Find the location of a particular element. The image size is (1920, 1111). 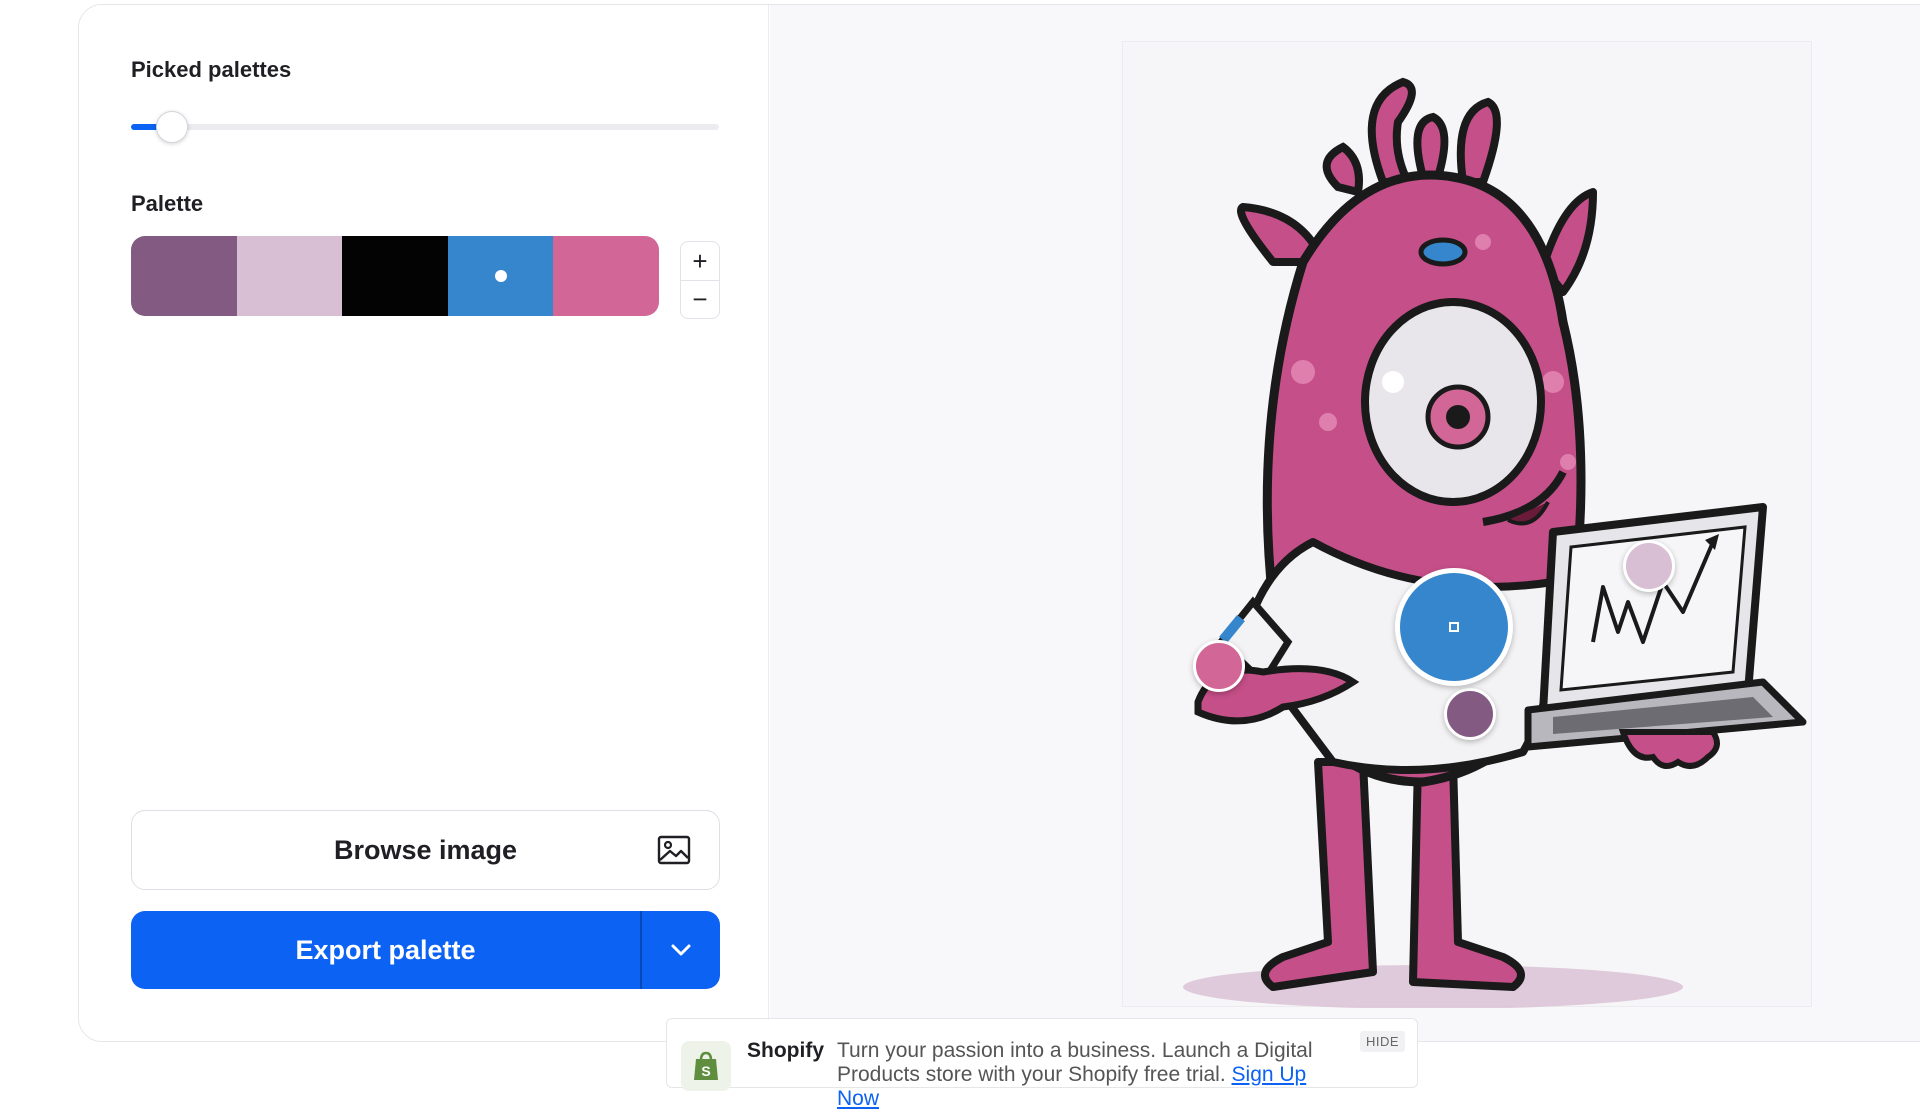

browse-image-button: Browse image is located at coordinates (425, 850).